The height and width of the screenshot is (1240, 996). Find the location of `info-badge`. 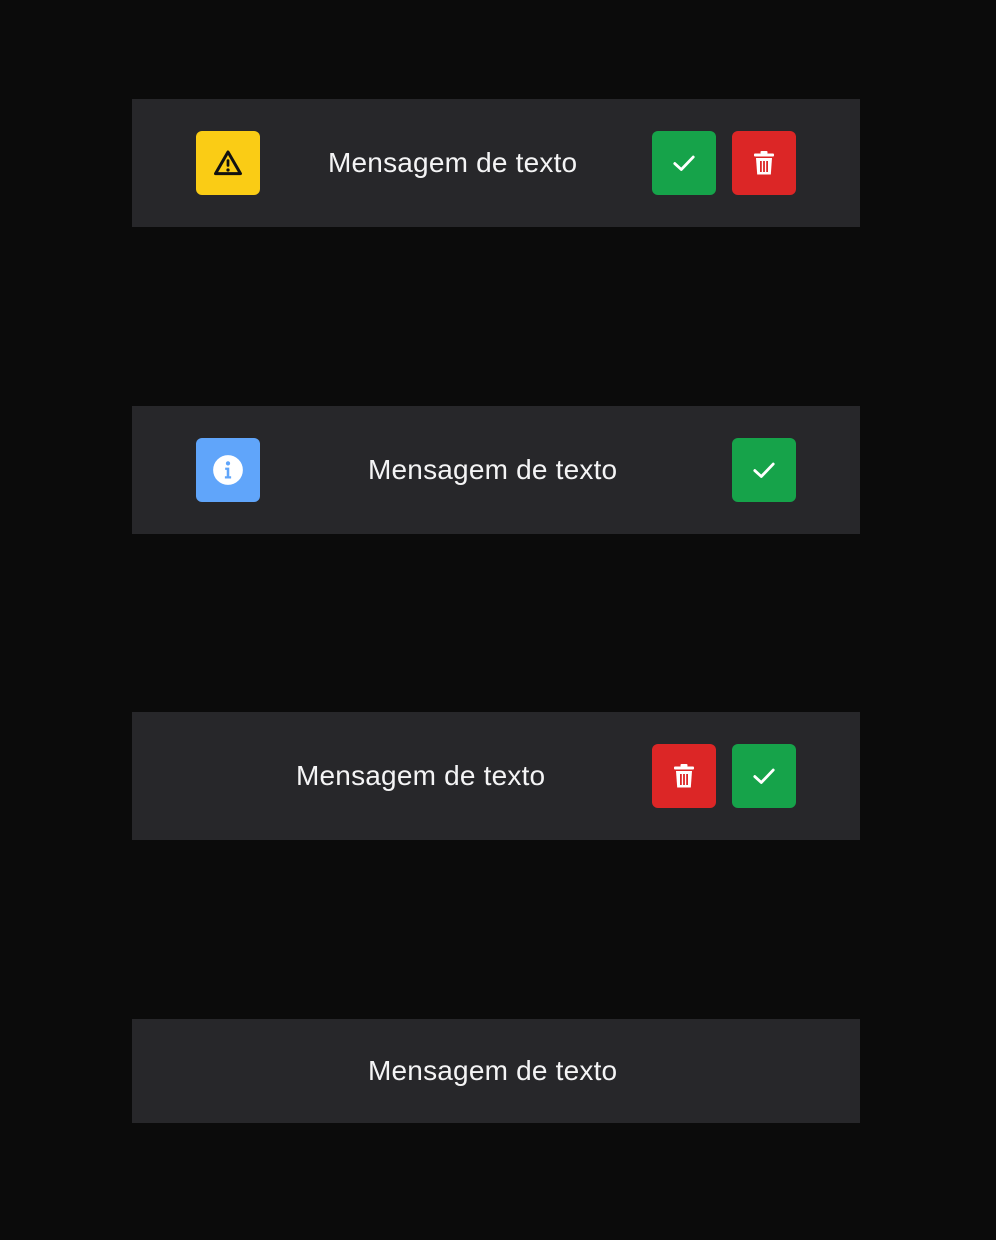

info-badge is located at coordinates (228, 470).